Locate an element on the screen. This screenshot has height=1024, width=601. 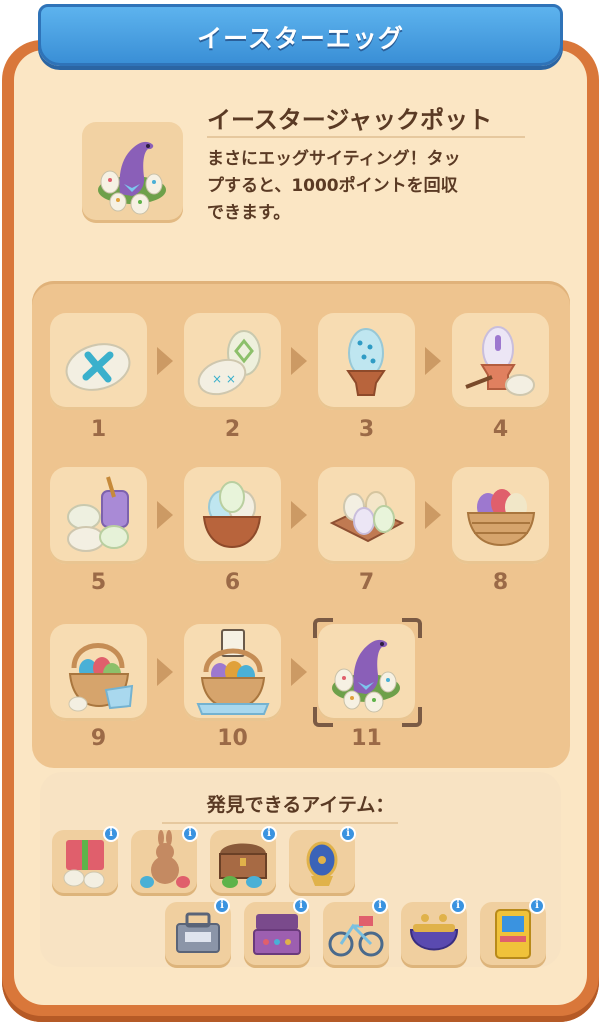
bowl-of-eggs-icon is located at coordinates (232, 515).